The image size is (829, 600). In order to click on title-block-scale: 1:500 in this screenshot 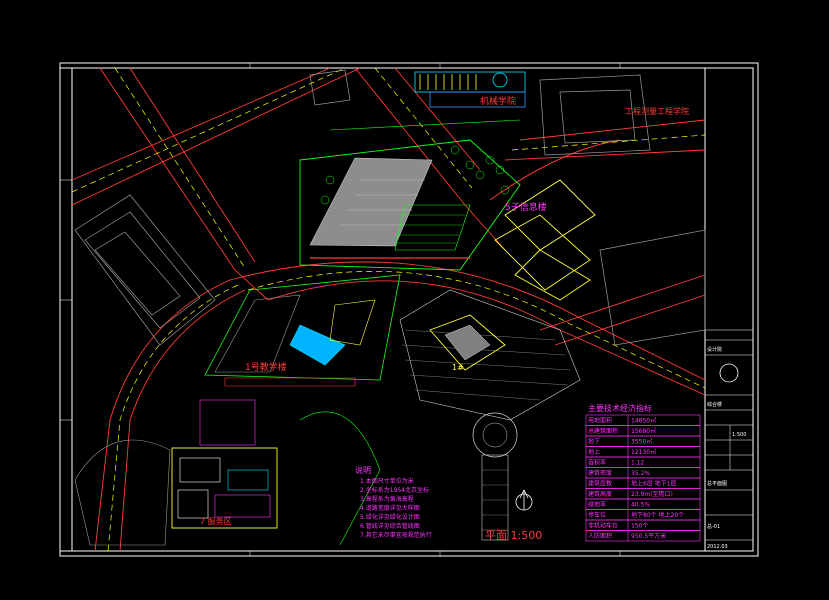, I will do `click(739, 435)`.